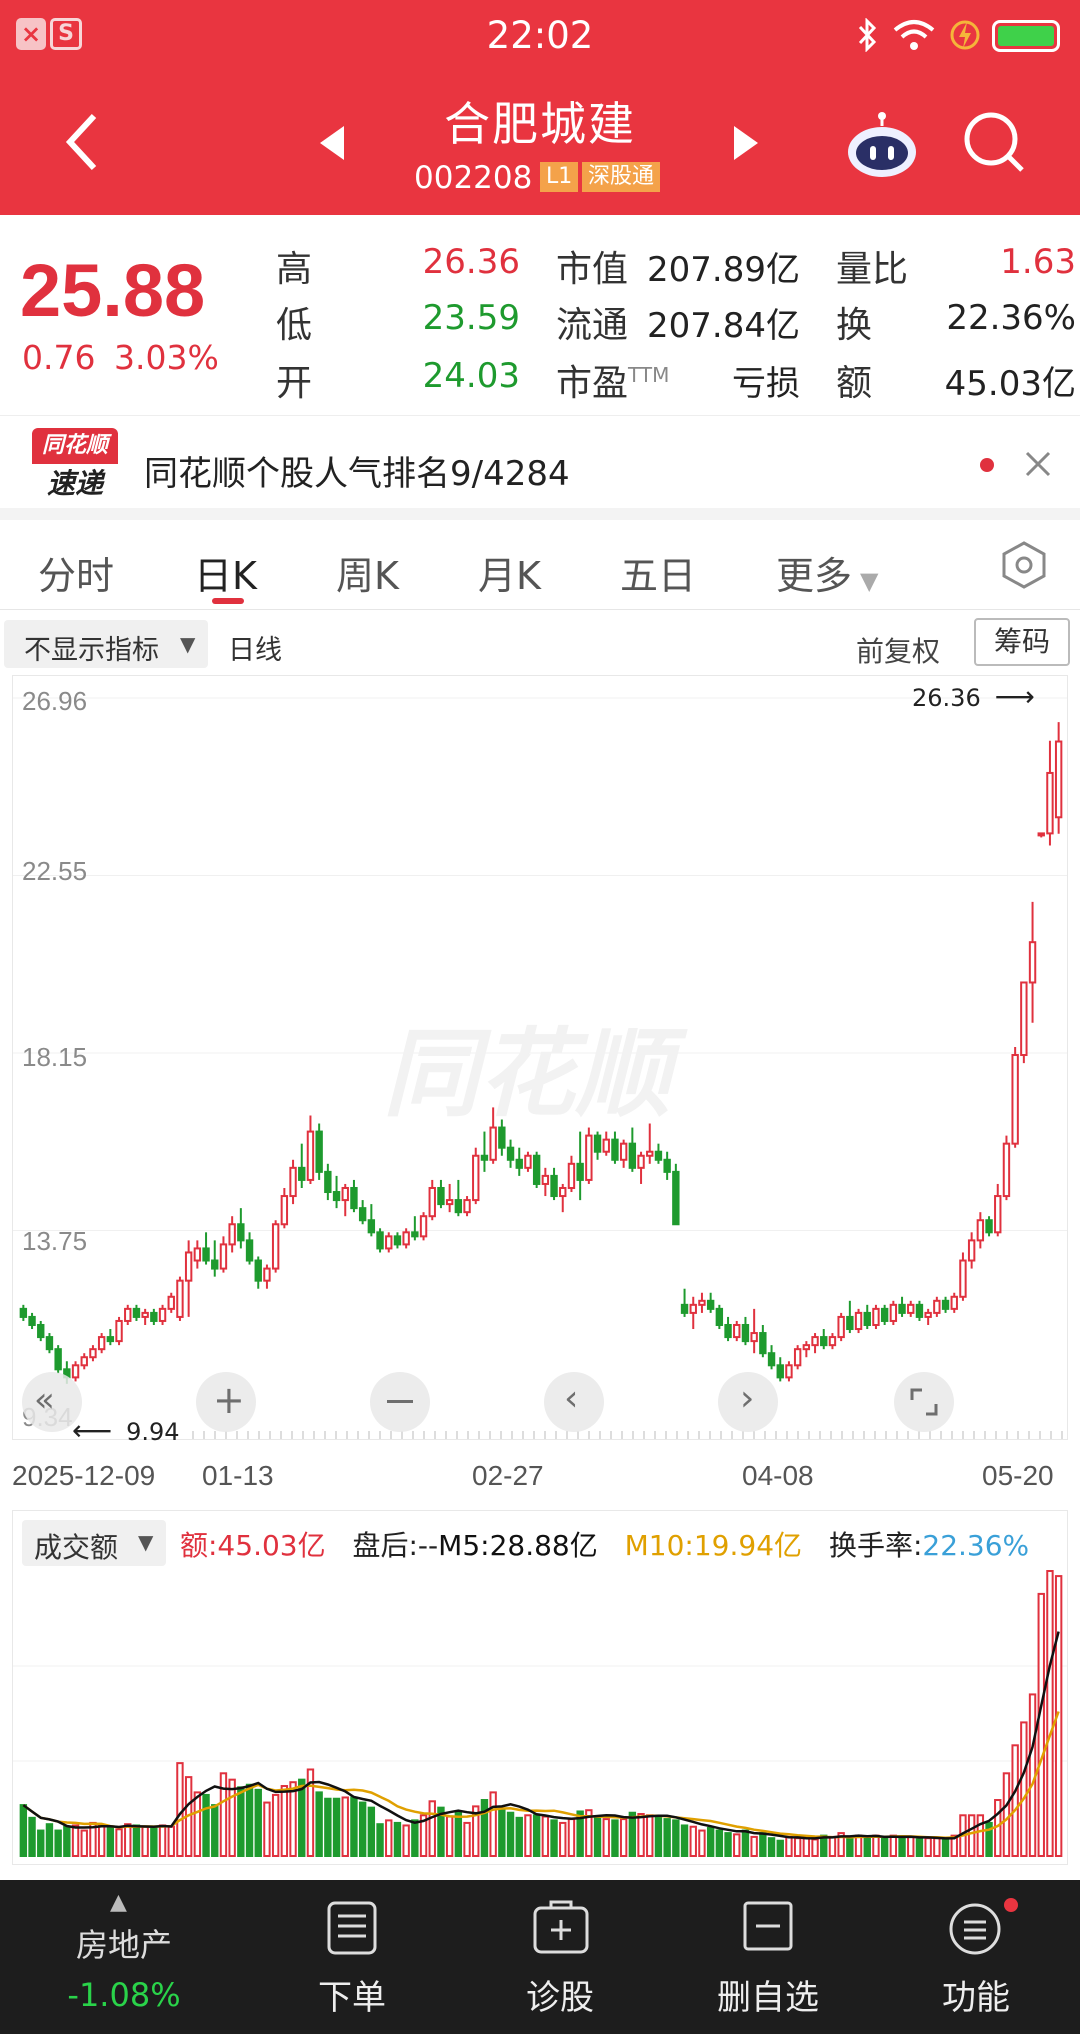 The image size is (1080, 2034). Describe the element at coordinates (561, 1927) in the screenshot. I see `diagnose-icon` at that location.